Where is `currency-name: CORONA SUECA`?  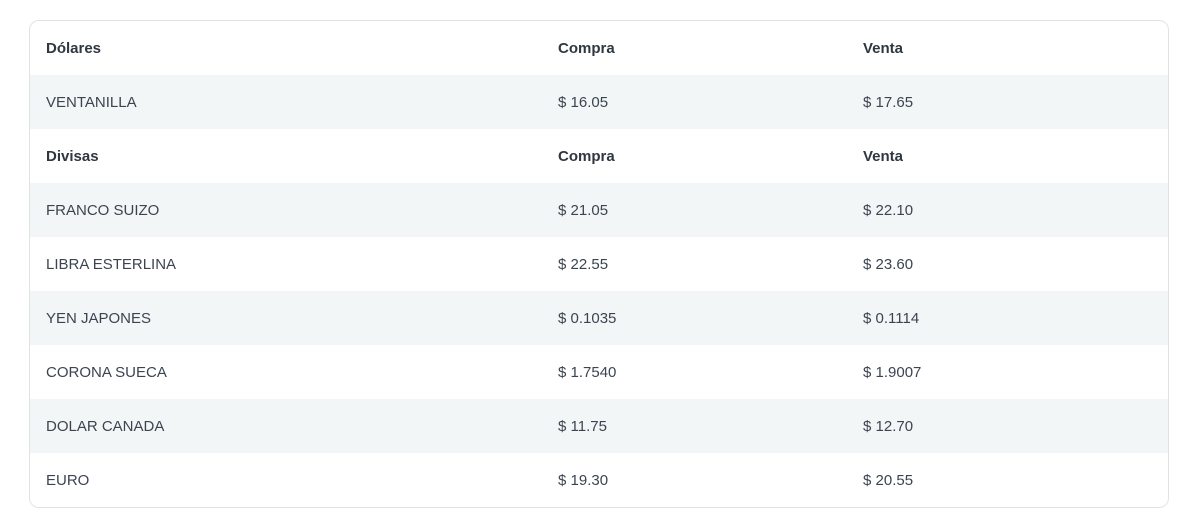
currency-name: CORONA SUECA is located at coordinates (106, 372).